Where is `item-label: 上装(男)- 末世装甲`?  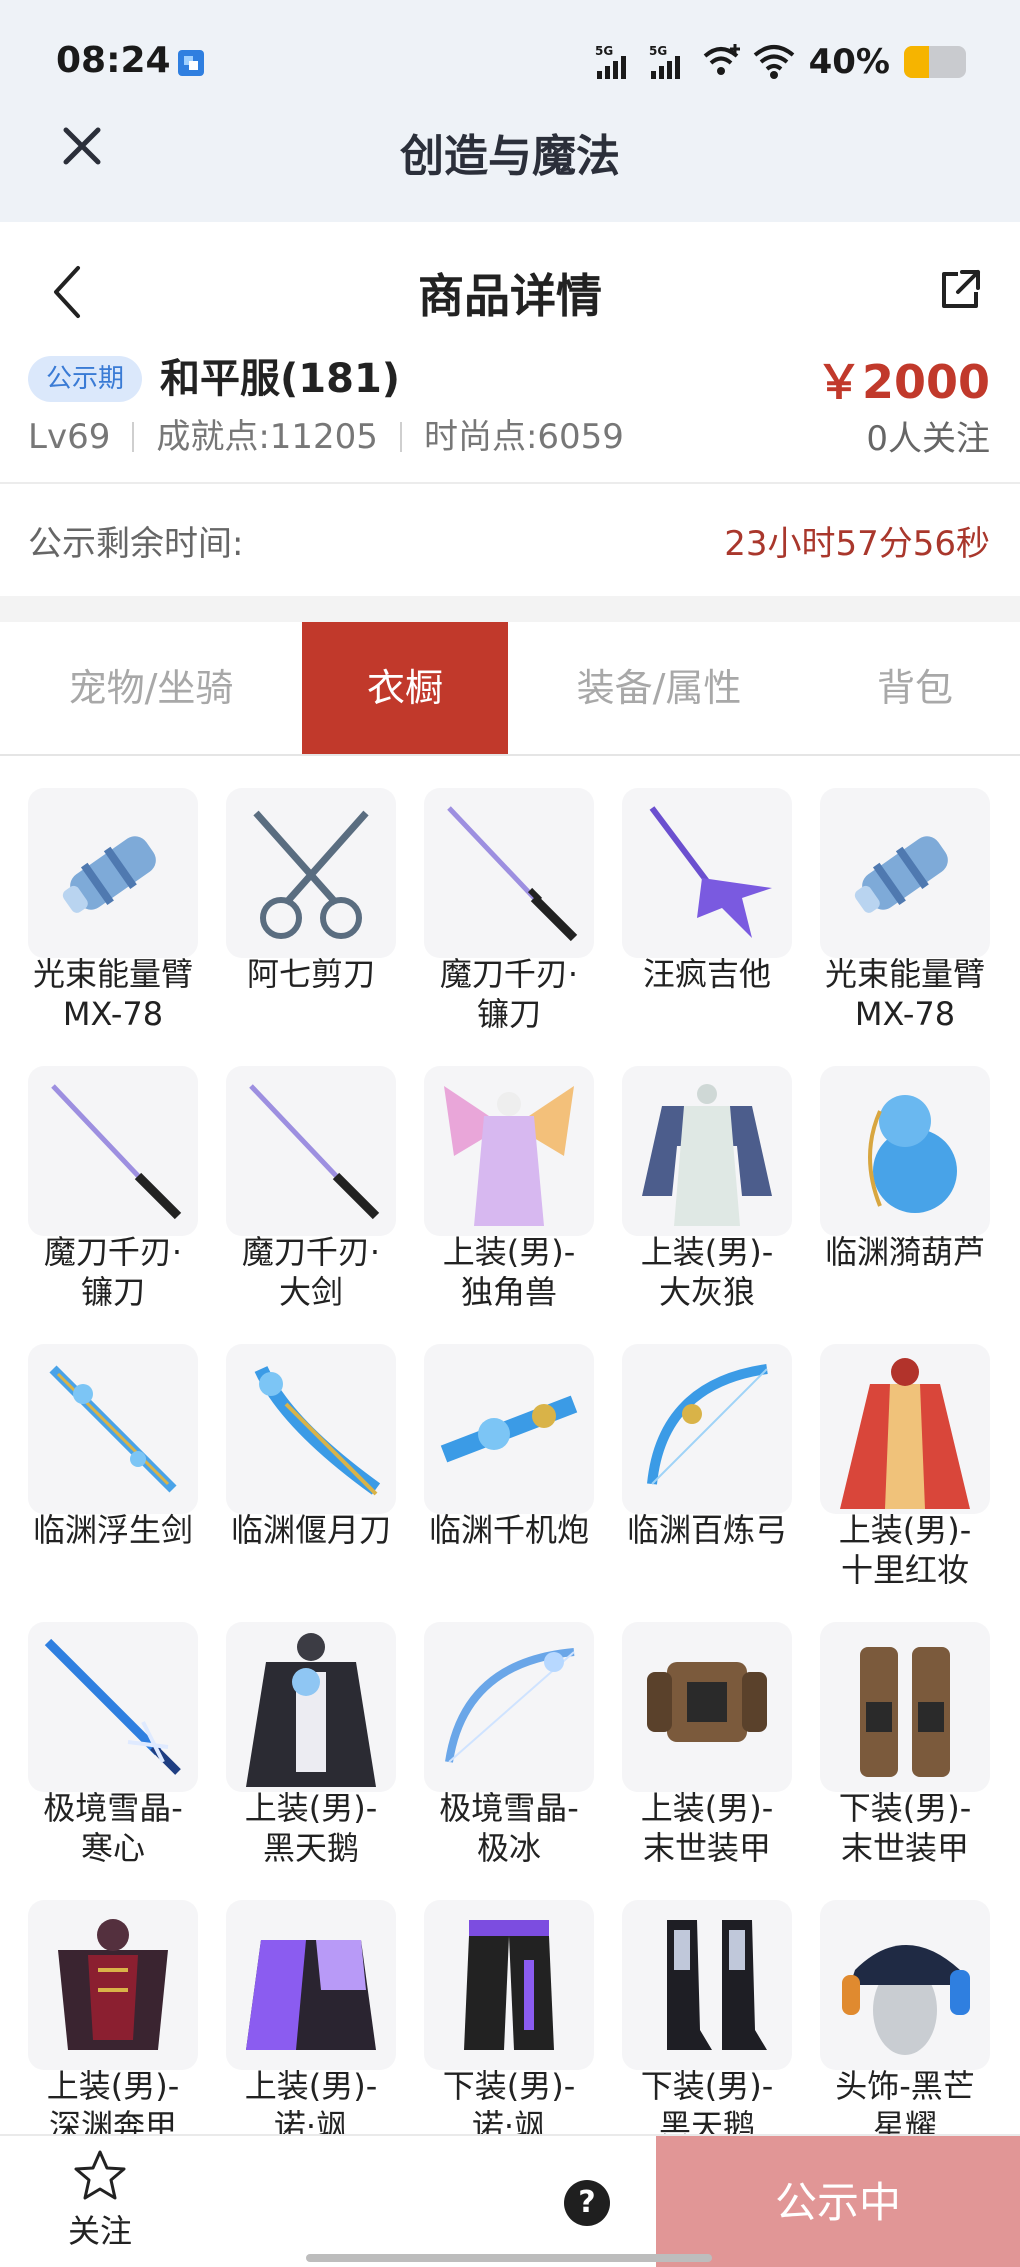 item-label: 上装(男)- 末世装甲 is located at coordinates (707, 1828).